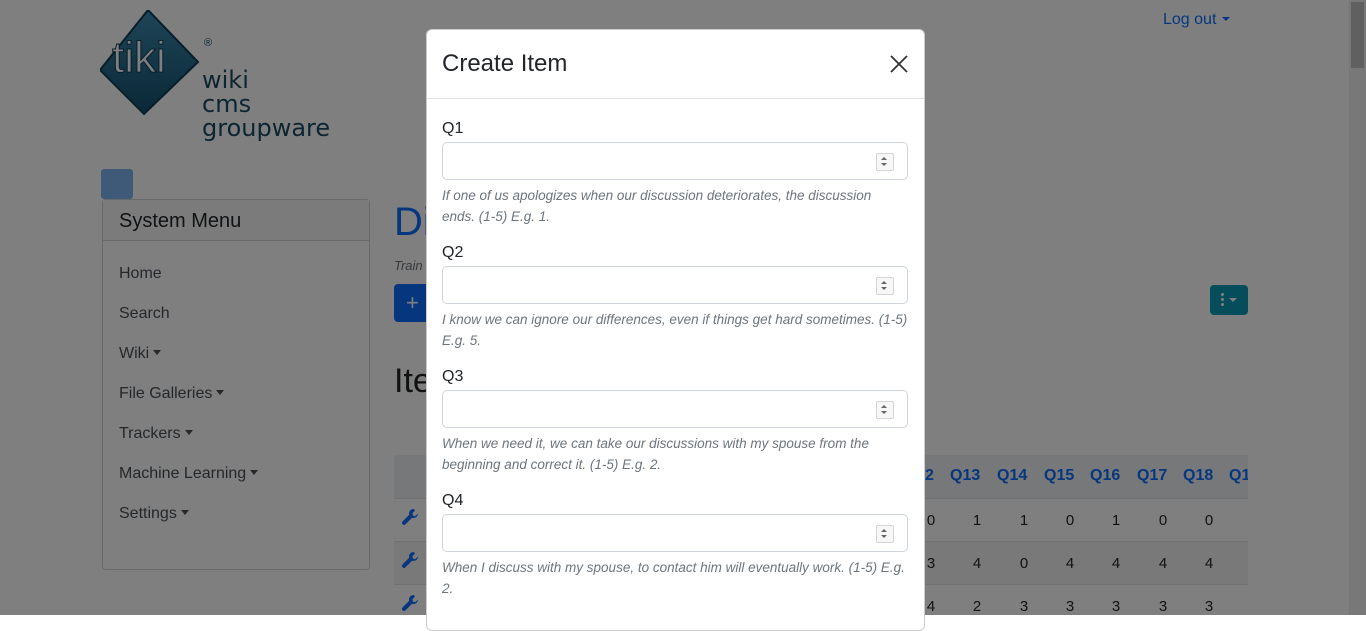  What do you see at coordinates (453, 252) in the screenshot?
I see `field-label: Q2` at bounding box center [453, 252].